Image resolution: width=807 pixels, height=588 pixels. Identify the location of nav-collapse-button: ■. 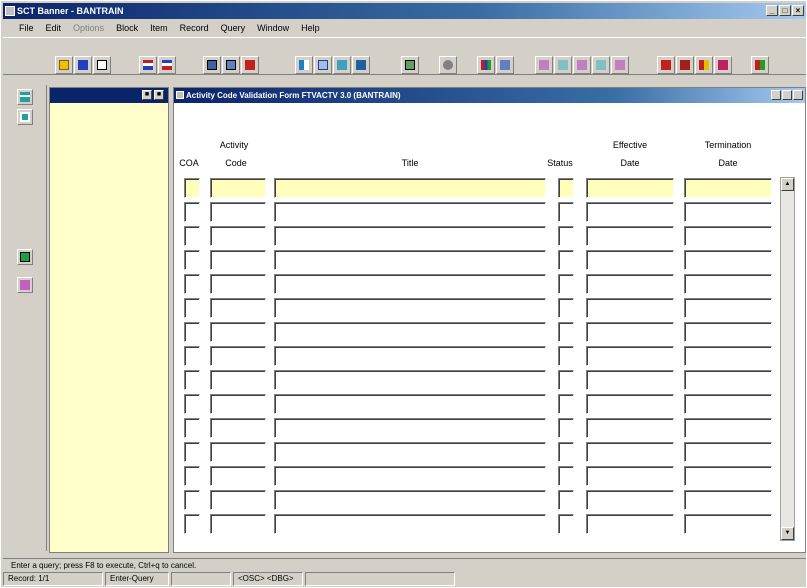
(147, 95).